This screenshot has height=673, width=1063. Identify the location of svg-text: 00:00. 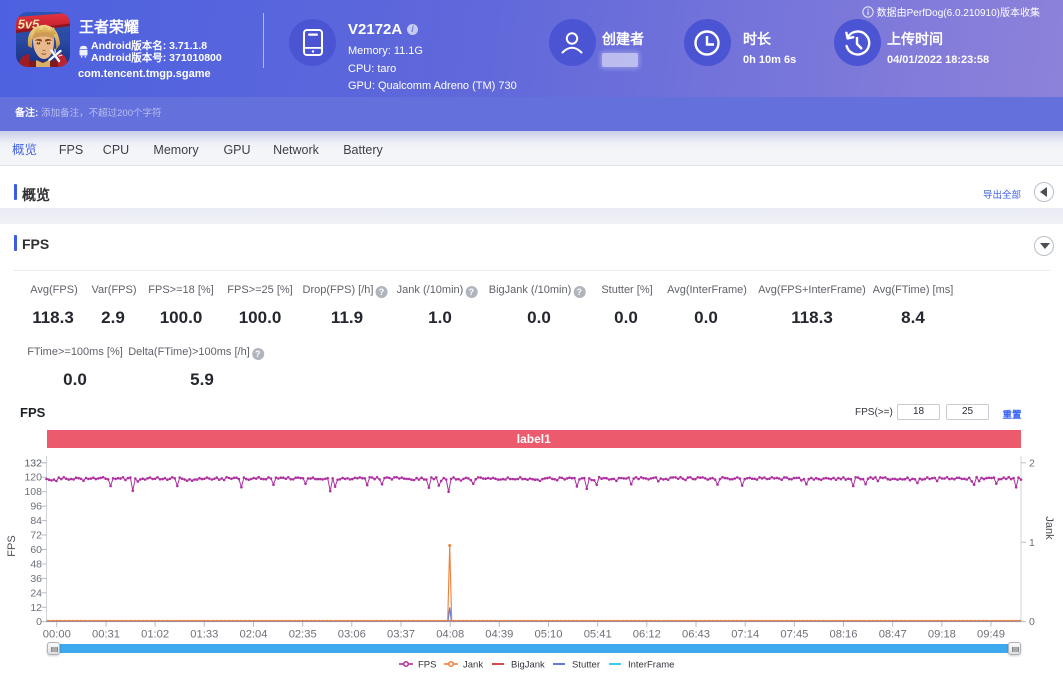
(57, 635).